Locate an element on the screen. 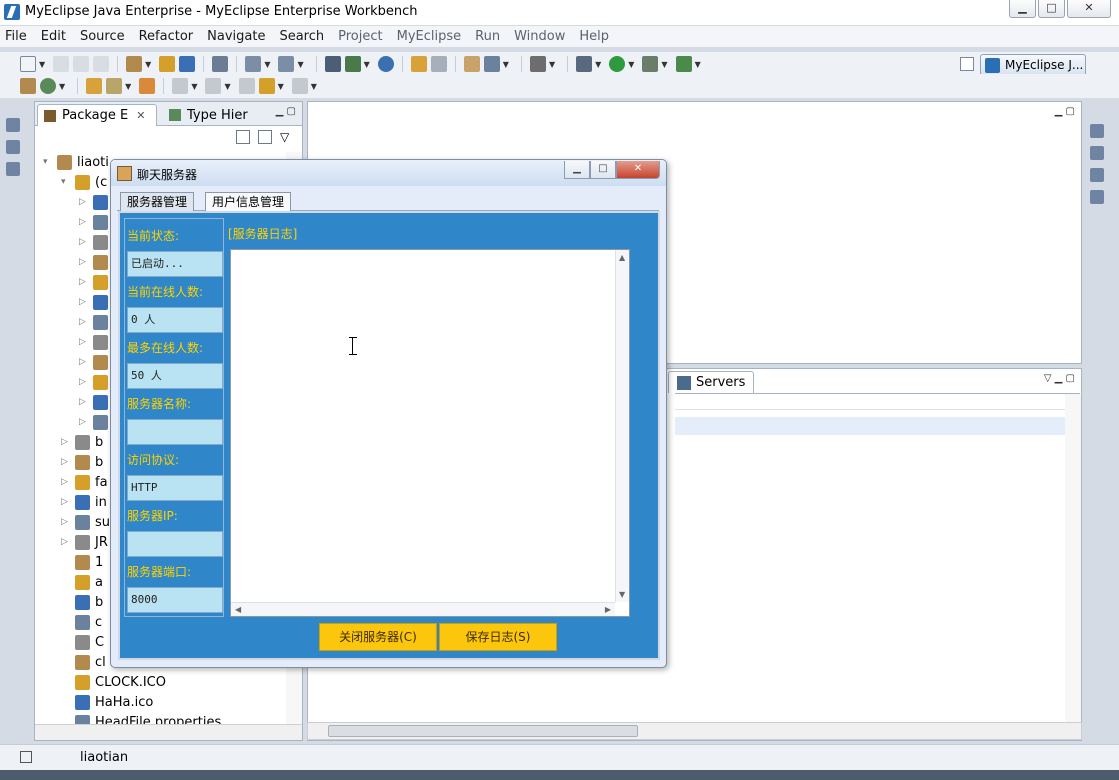 Image resolution: width=1119 pixels, height=780 pixels. dialog-maximize-button: □ is located at coordinates (603, 170).